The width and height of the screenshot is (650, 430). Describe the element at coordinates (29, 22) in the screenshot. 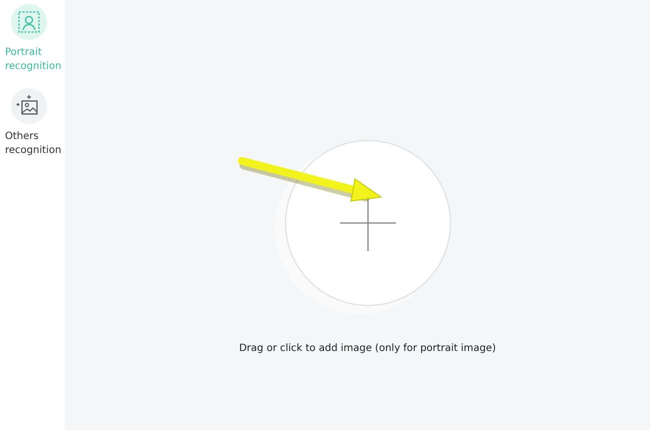

I see `portrait-frame-icon` at that location.